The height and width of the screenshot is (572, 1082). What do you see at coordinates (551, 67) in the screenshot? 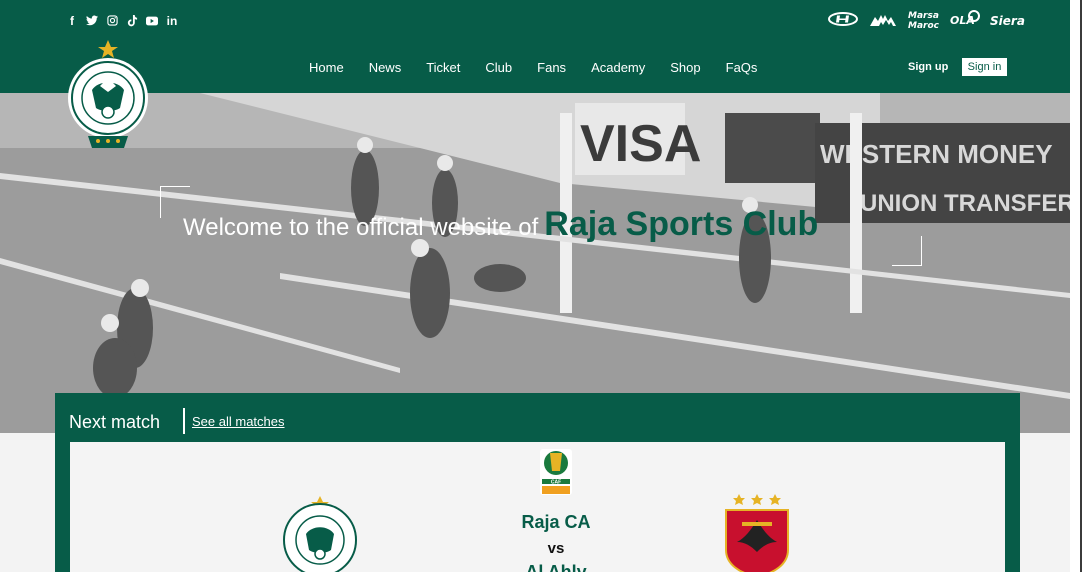
I see `nav-fans: Fans` at bounding box center [551, 67].